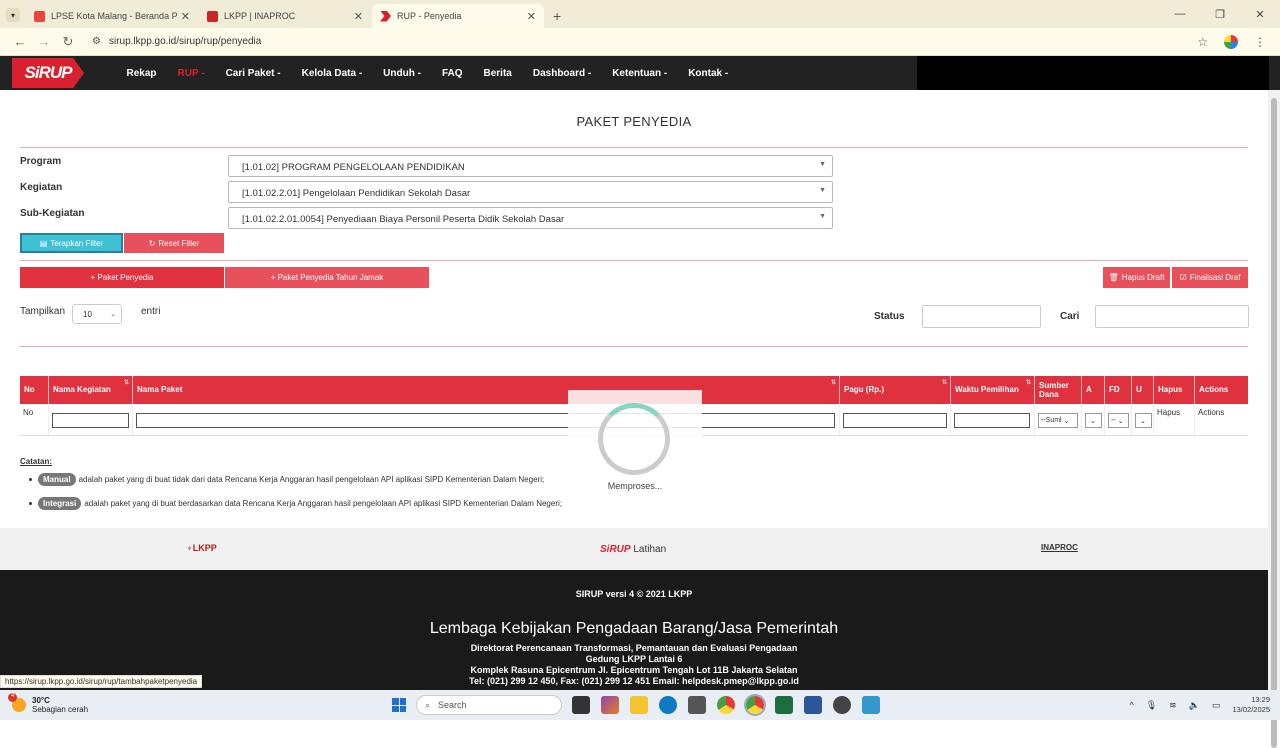 Image resolution: width=1280 pixels, height=748 pixels. What do you see at coordinates (96, 41) in the screenshot?
I see `site-info-icon: ⚙` at bounding box center [96, 41].